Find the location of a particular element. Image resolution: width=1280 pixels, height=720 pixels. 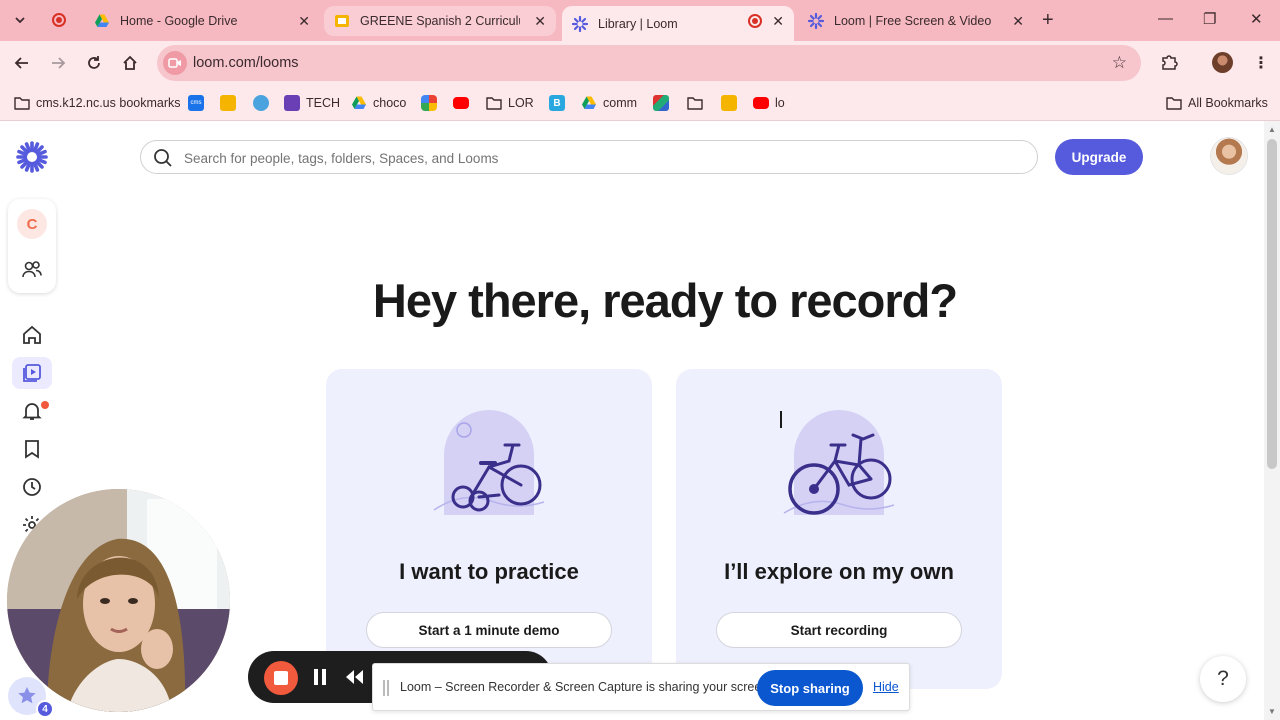

bicycle-illustration-icon is located at coordinates (839, 462).